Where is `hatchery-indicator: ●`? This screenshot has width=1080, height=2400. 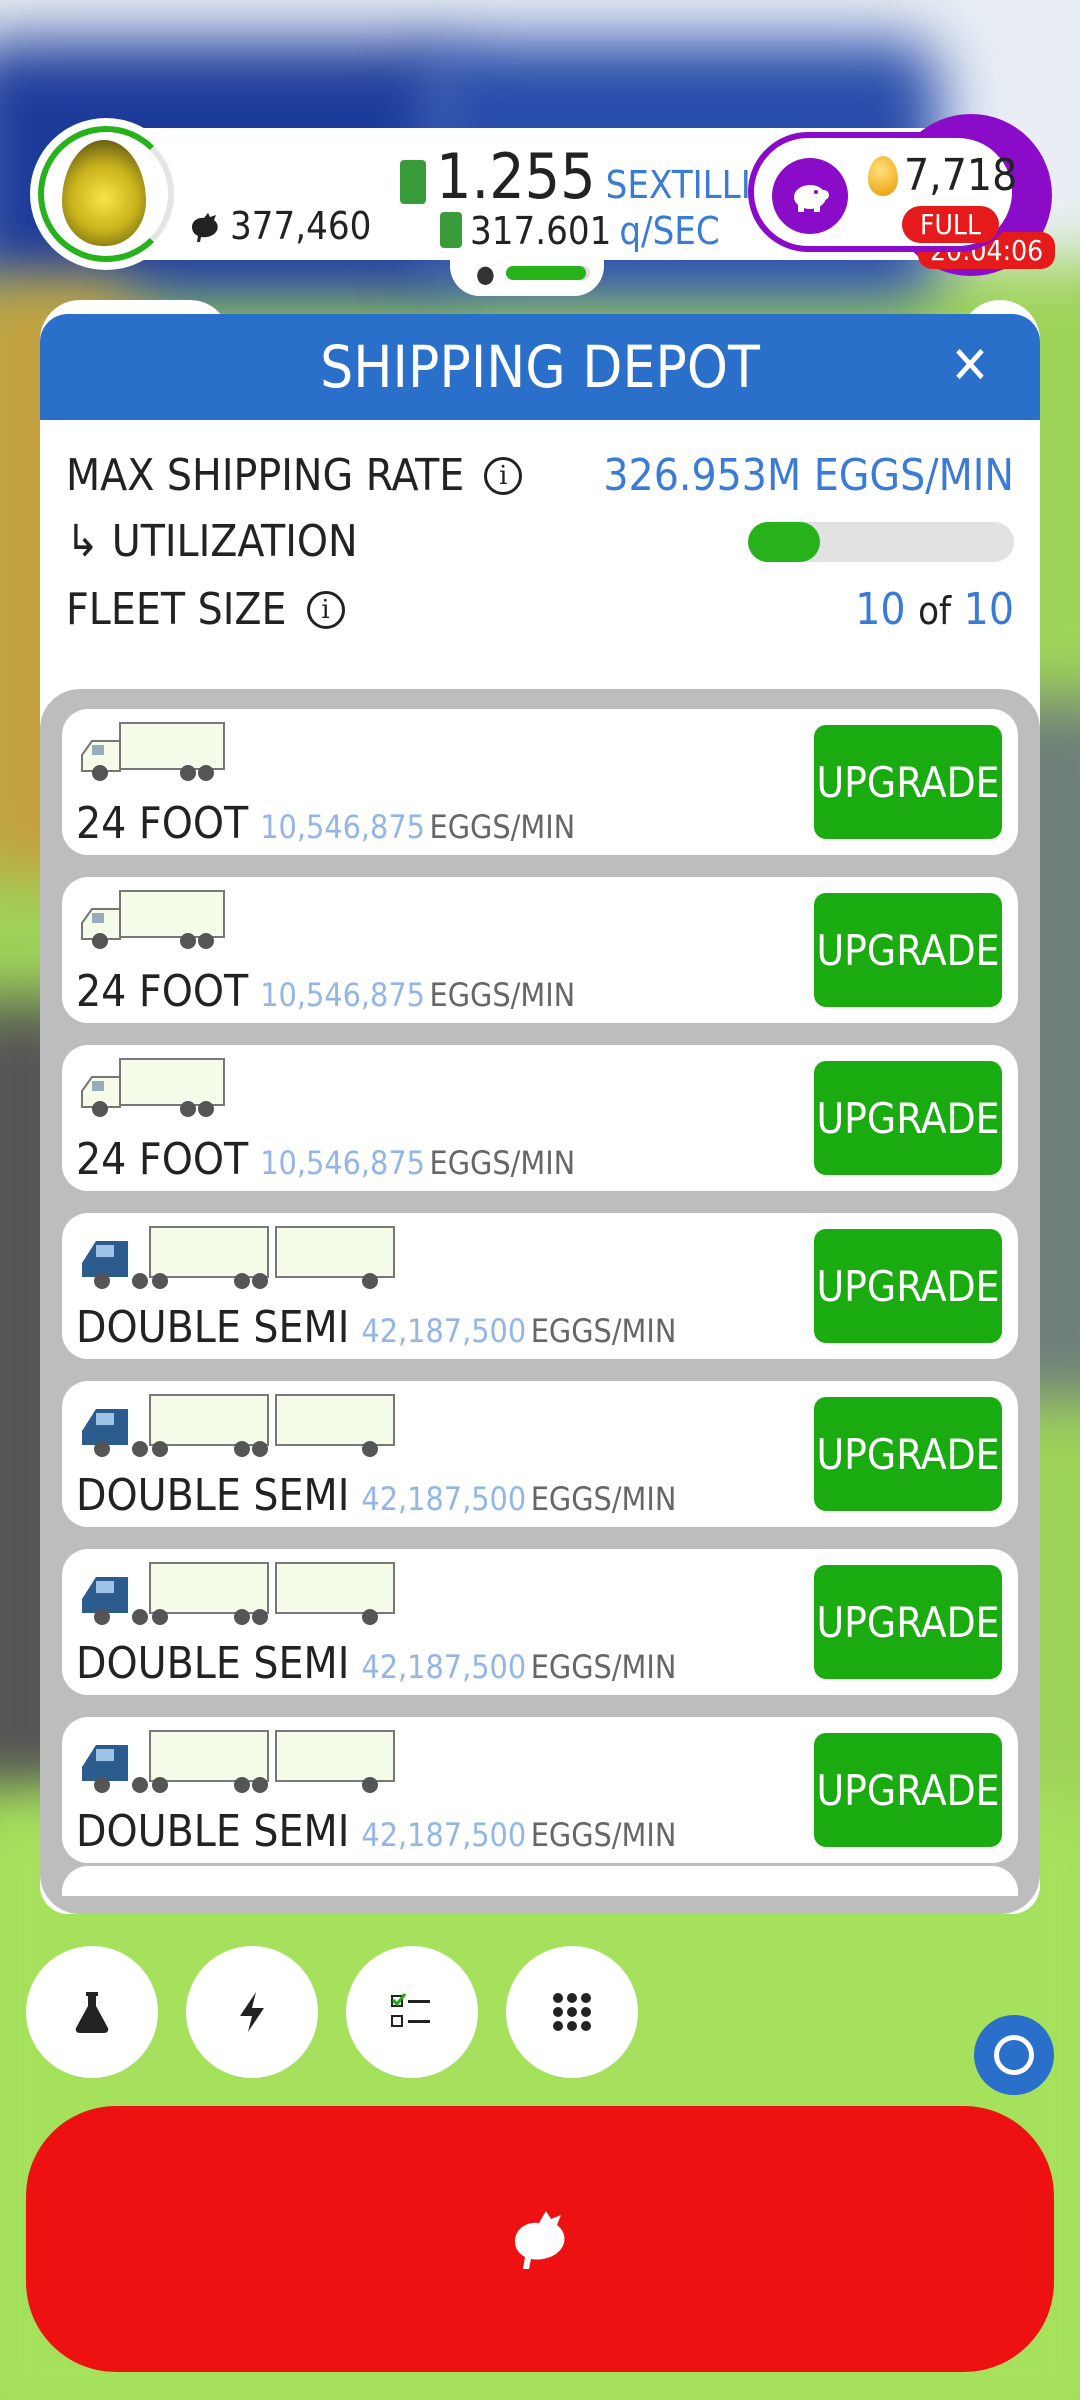
hatchery-indicator: ● is located at coordinates (527, 274).